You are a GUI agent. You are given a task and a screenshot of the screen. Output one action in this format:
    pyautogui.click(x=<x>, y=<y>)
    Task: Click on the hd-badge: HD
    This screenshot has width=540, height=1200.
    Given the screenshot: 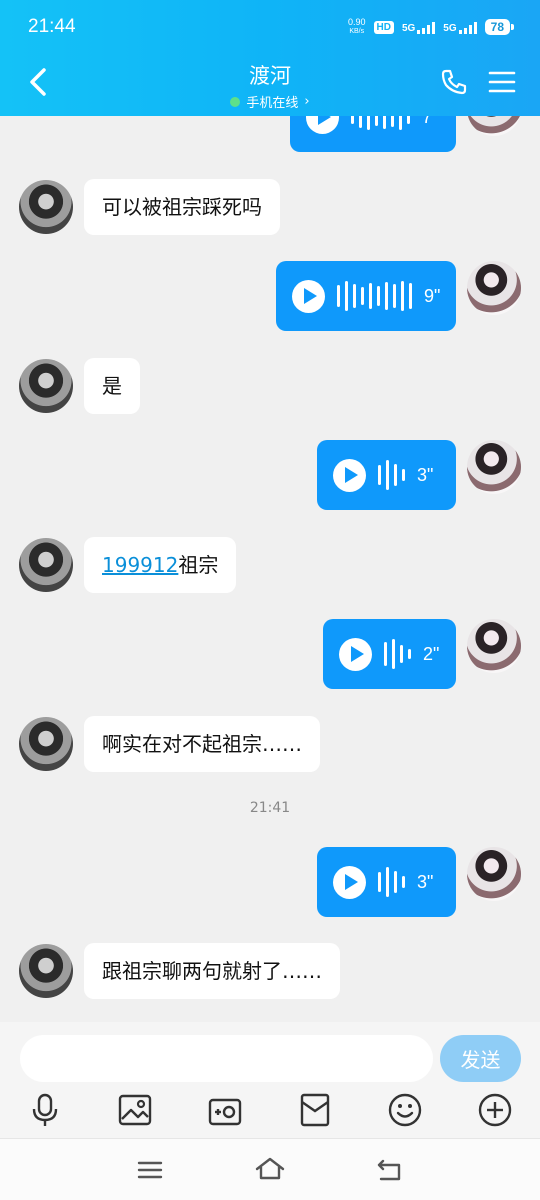 What is the action you would take?
    pyautogui.click(x=383, y=27)
    